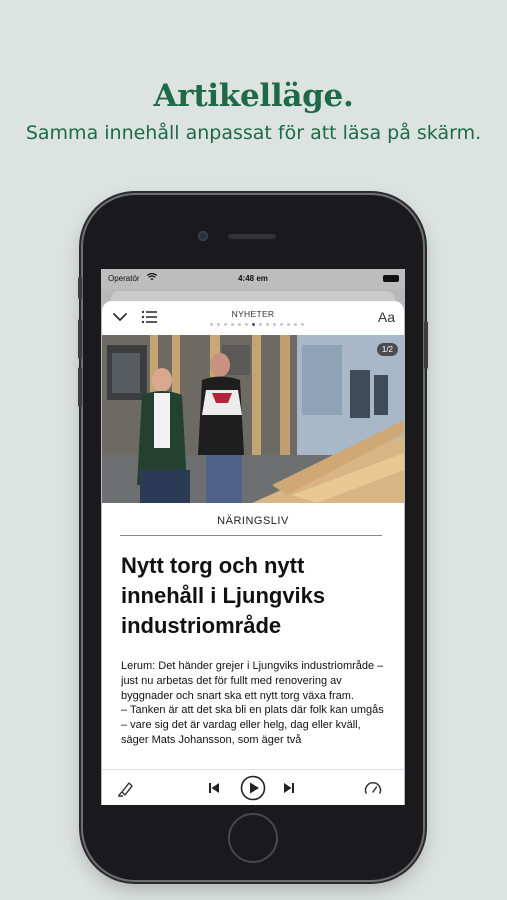  What do you see at coordinates (253, 96) in the screenshot?
I see `promo-title: Artikelläge.` at bounding box center [253, 96].